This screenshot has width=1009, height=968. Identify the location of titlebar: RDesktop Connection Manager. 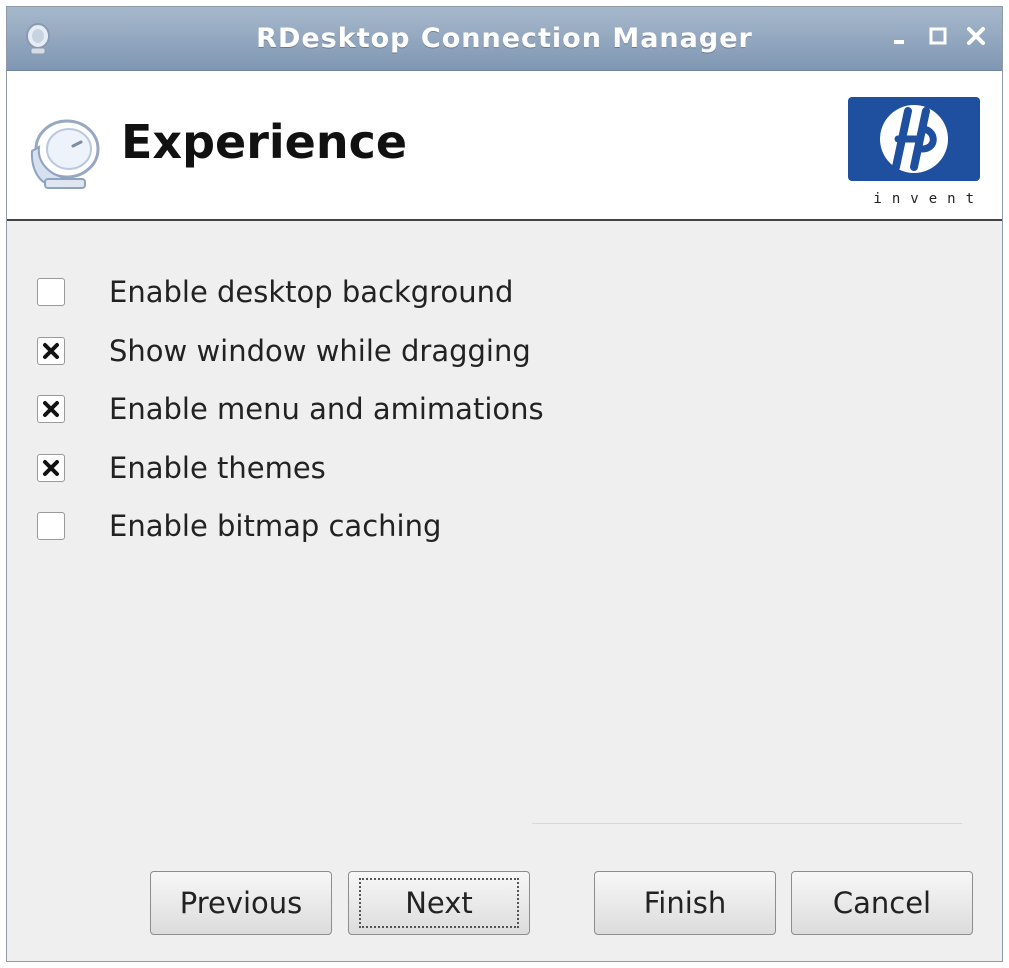
(504, 39).